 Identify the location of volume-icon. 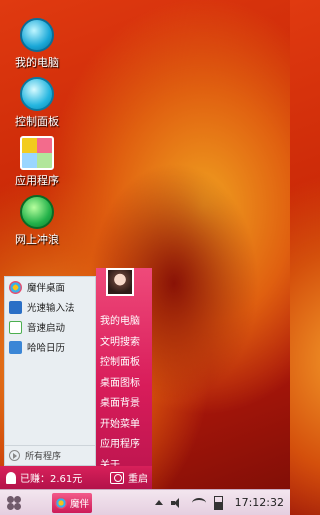
(177, 502).